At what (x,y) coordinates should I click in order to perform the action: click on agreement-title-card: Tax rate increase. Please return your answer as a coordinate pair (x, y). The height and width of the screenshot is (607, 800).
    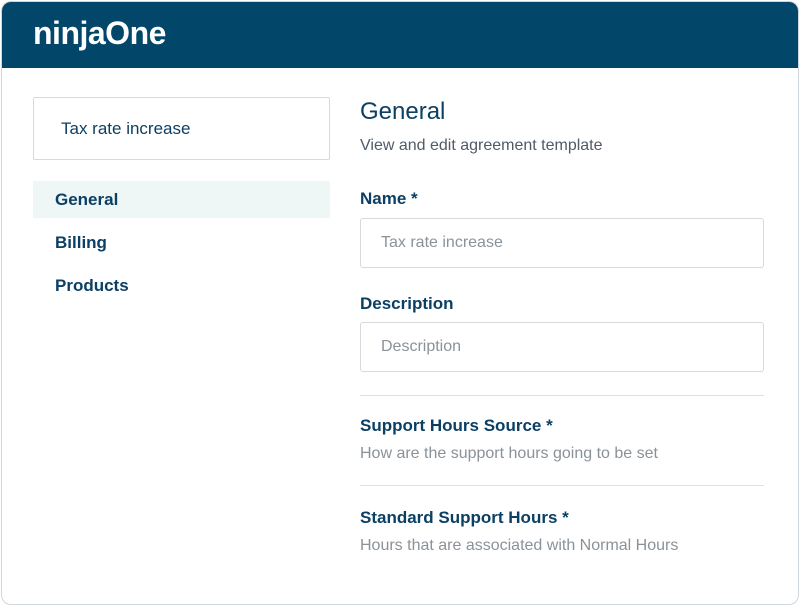
    Looking at the image, I should click on (181, 128).